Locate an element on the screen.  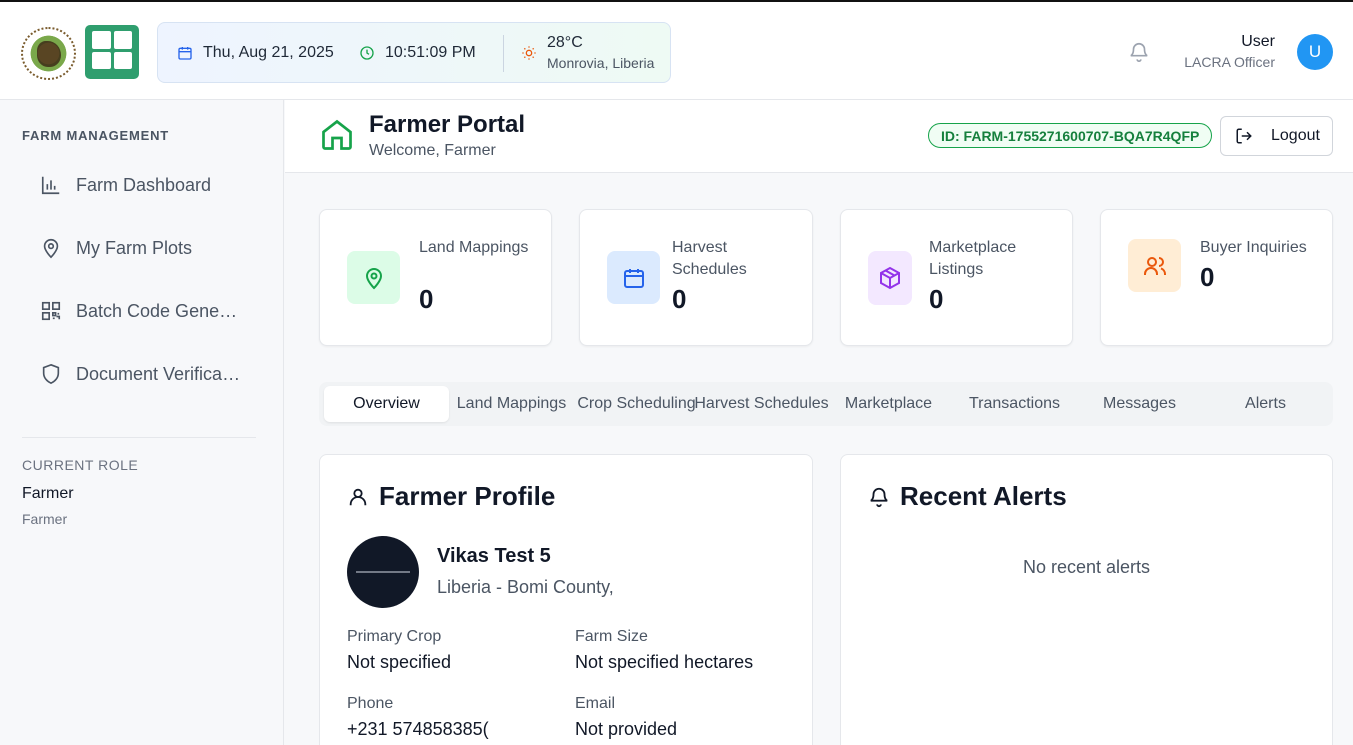
logout-button: Logout is located at coordinates (1276, 136).